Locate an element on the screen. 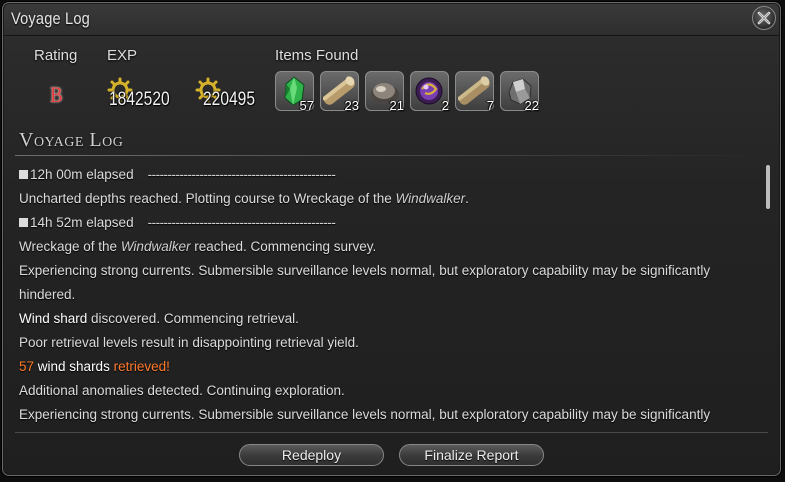 The height and width of the screenshot is (482, 785). exp-value-secondary: 220495 is located at coordinates (230, 94).